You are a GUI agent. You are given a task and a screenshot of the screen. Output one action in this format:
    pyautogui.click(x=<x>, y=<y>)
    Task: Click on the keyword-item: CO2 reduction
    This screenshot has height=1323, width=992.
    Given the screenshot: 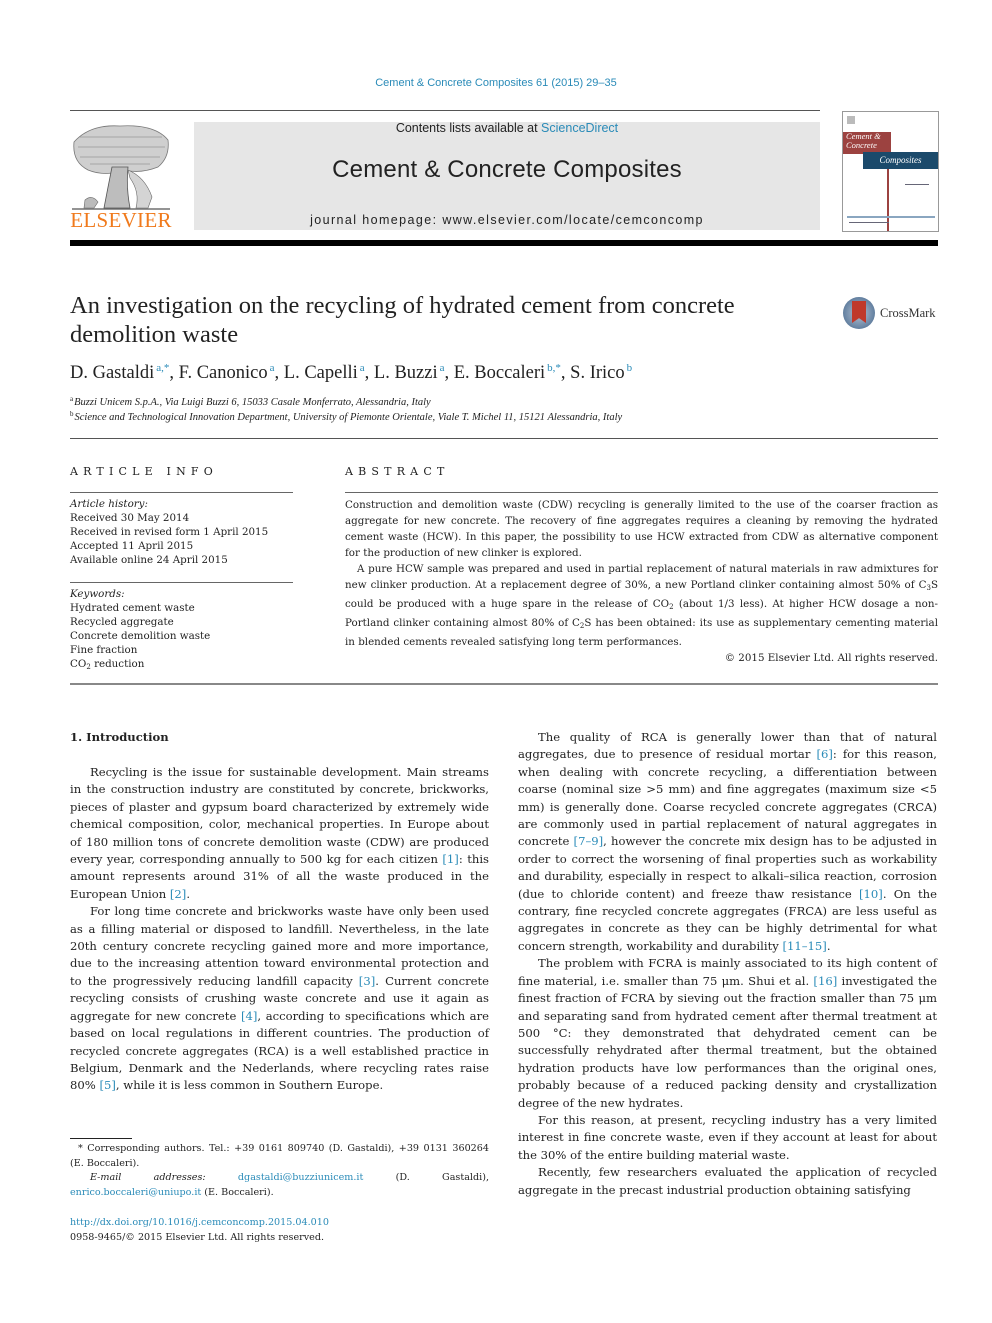 What is the action you would take?
    pyautogui.click(x=182, y=665)
    